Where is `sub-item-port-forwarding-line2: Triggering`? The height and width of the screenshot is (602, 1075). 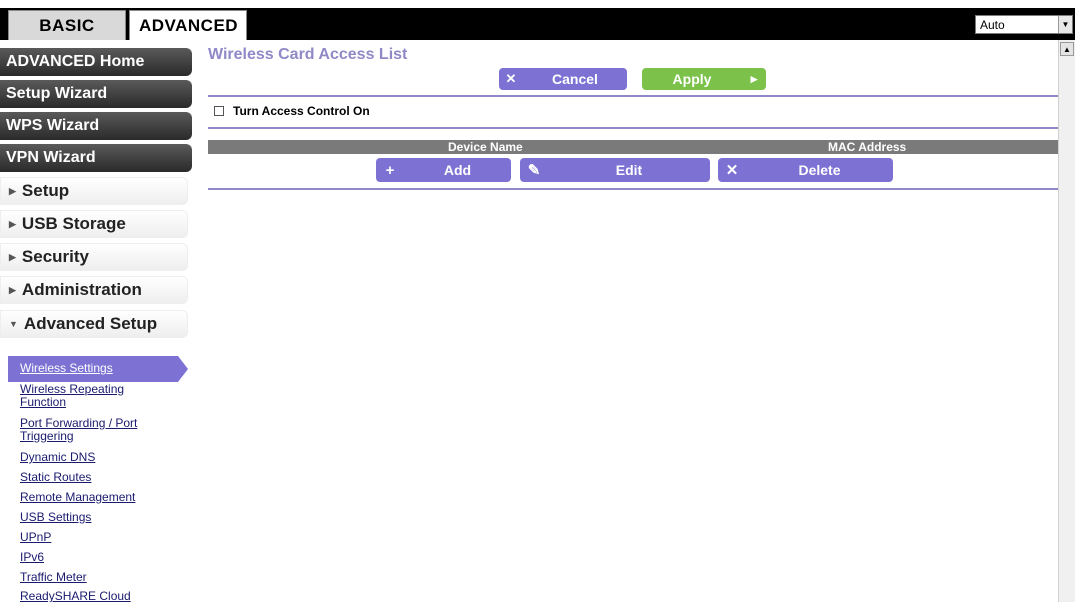 sub-item-port-forwarding-line2: Triggering is located at coordinates (47, 436).